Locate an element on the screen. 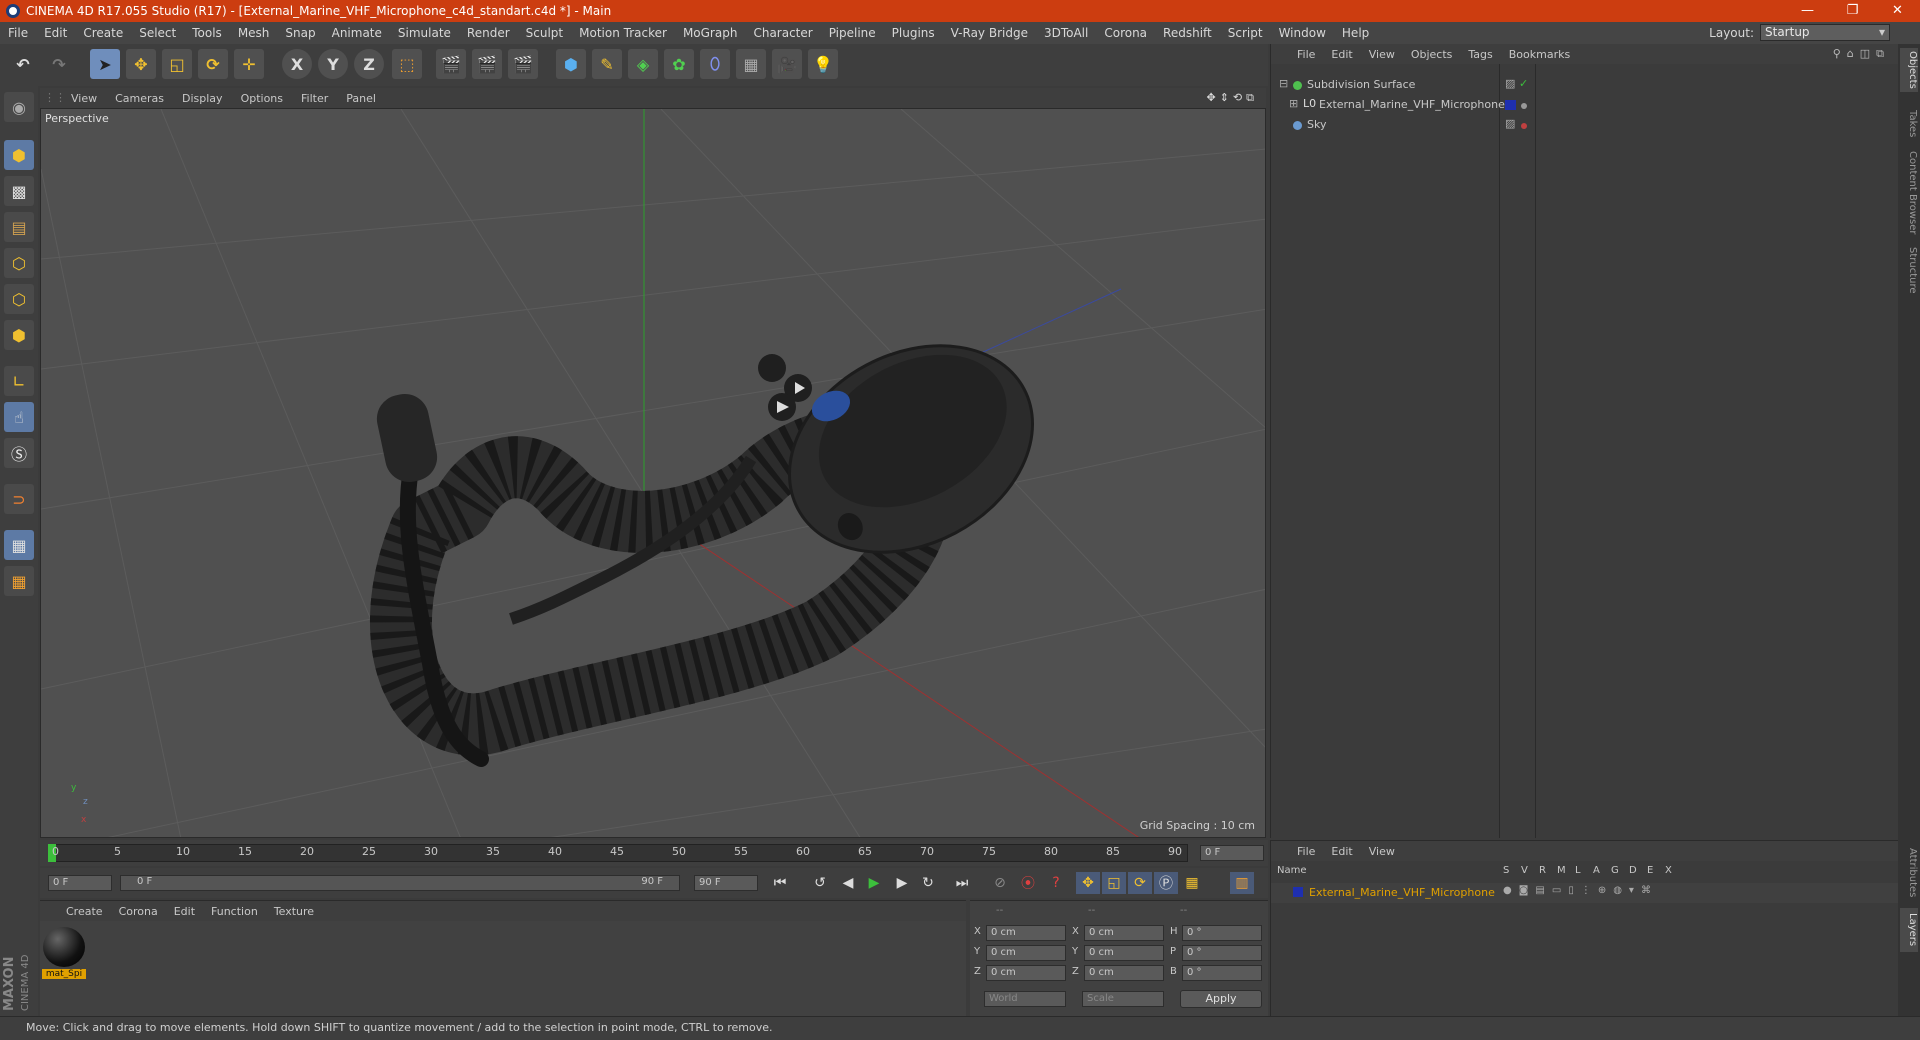  material-swatch: mat_Spi is located at coordinates (64, 955).